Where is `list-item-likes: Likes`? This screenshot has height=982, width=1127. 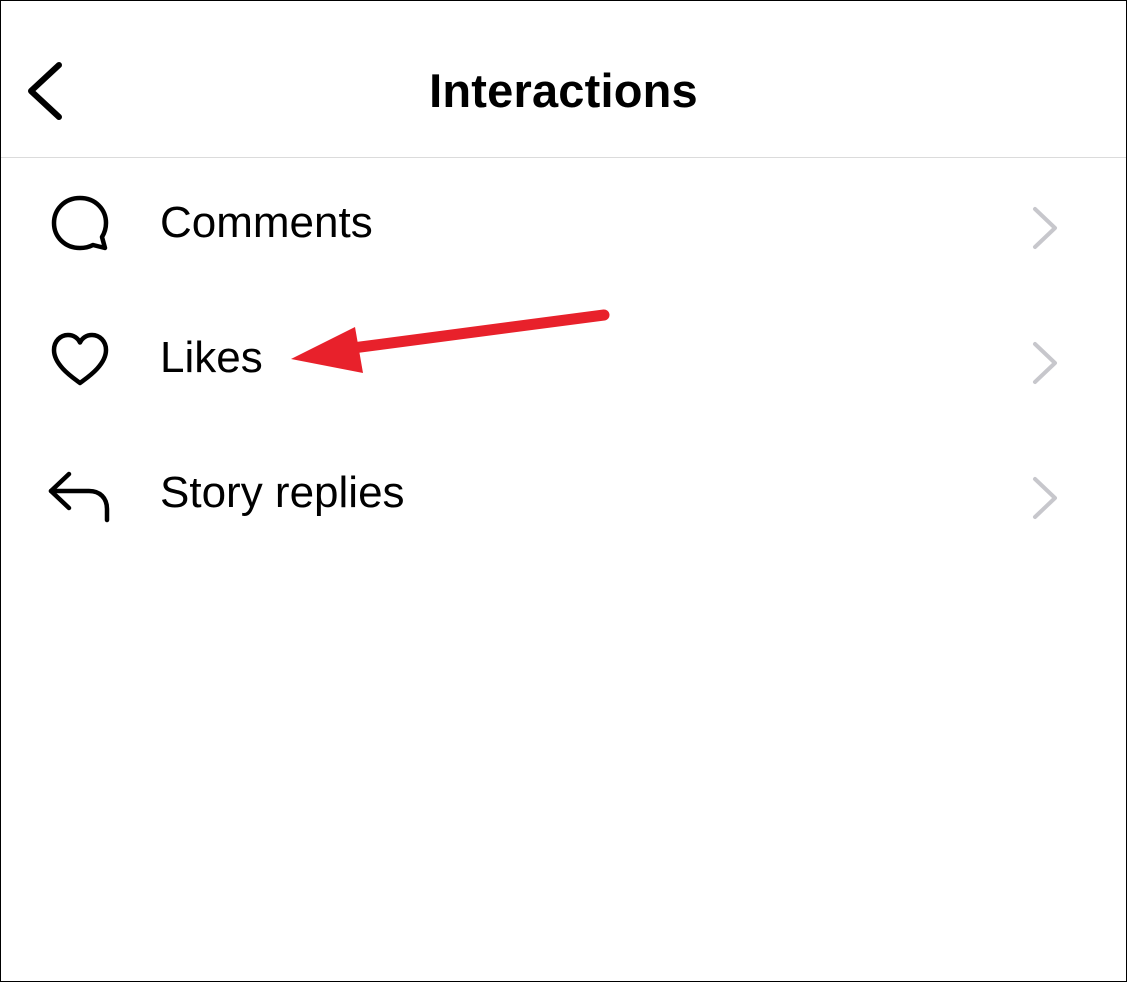 list-item-likes: Likes is located at coordinates (563, 360).